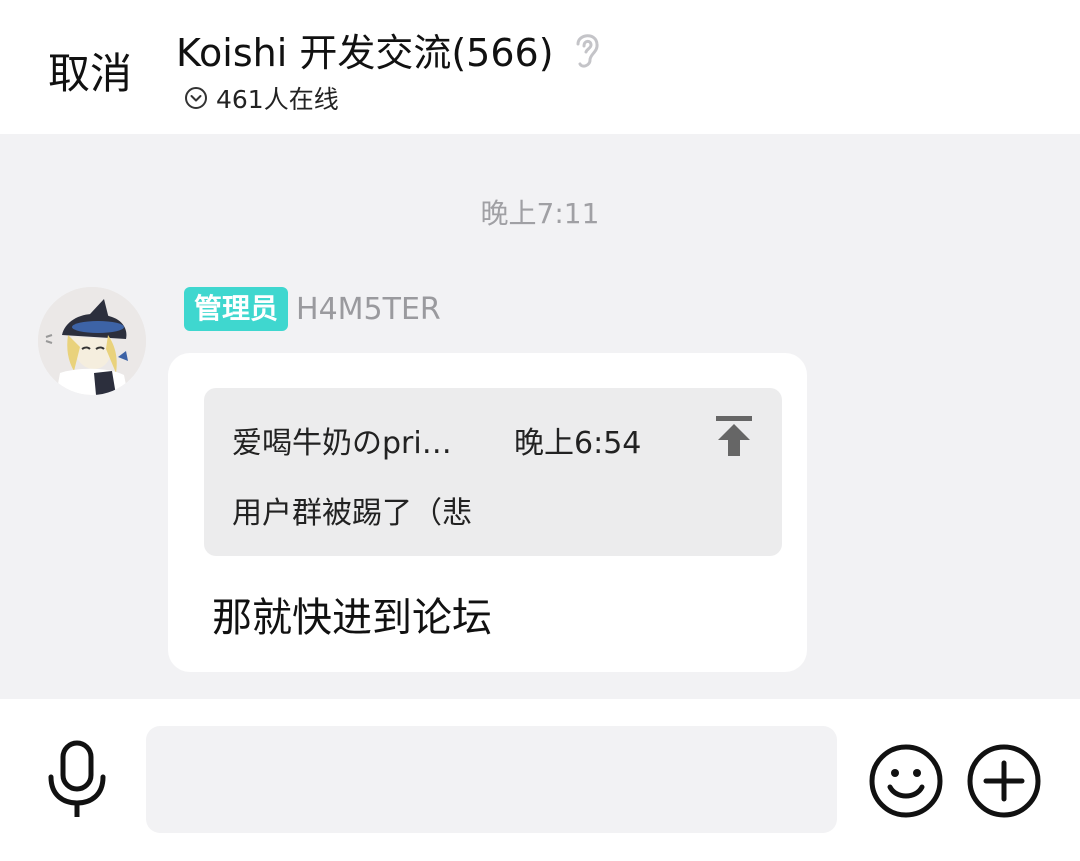 Image resolution: width=1080 pixels, height=861 pixels. I want to click on sender-name: H4M5TER, so click(368, 309).